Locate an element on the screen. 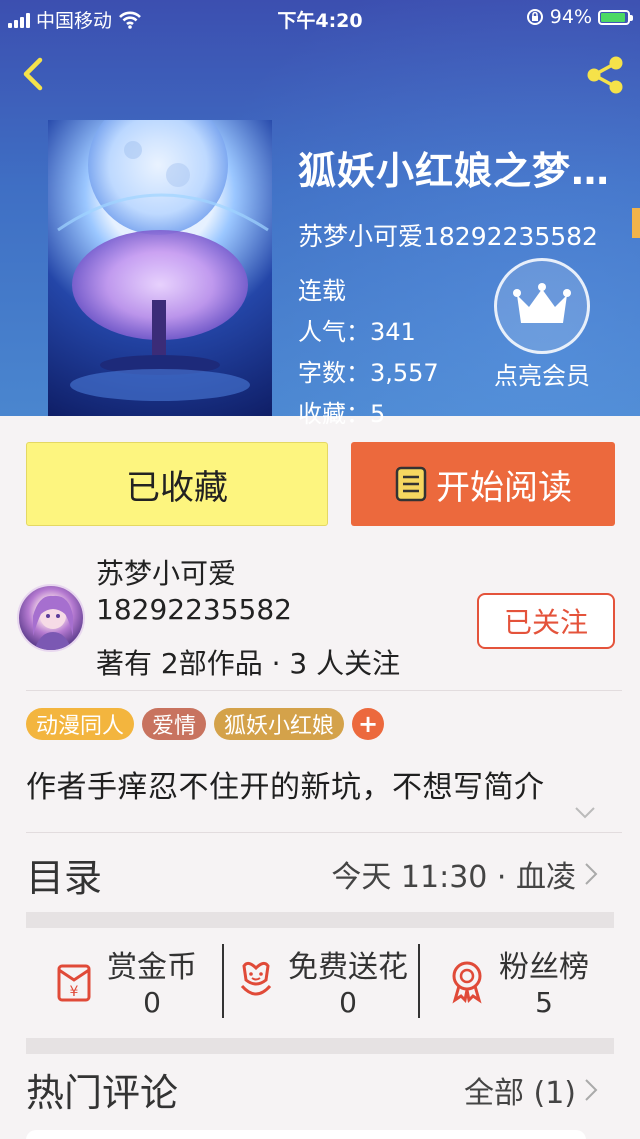 The width and height of the screenshot is (640, 1139). status-bar: 中国移动 下午4:20 94% is located at coordinates (320, 18).